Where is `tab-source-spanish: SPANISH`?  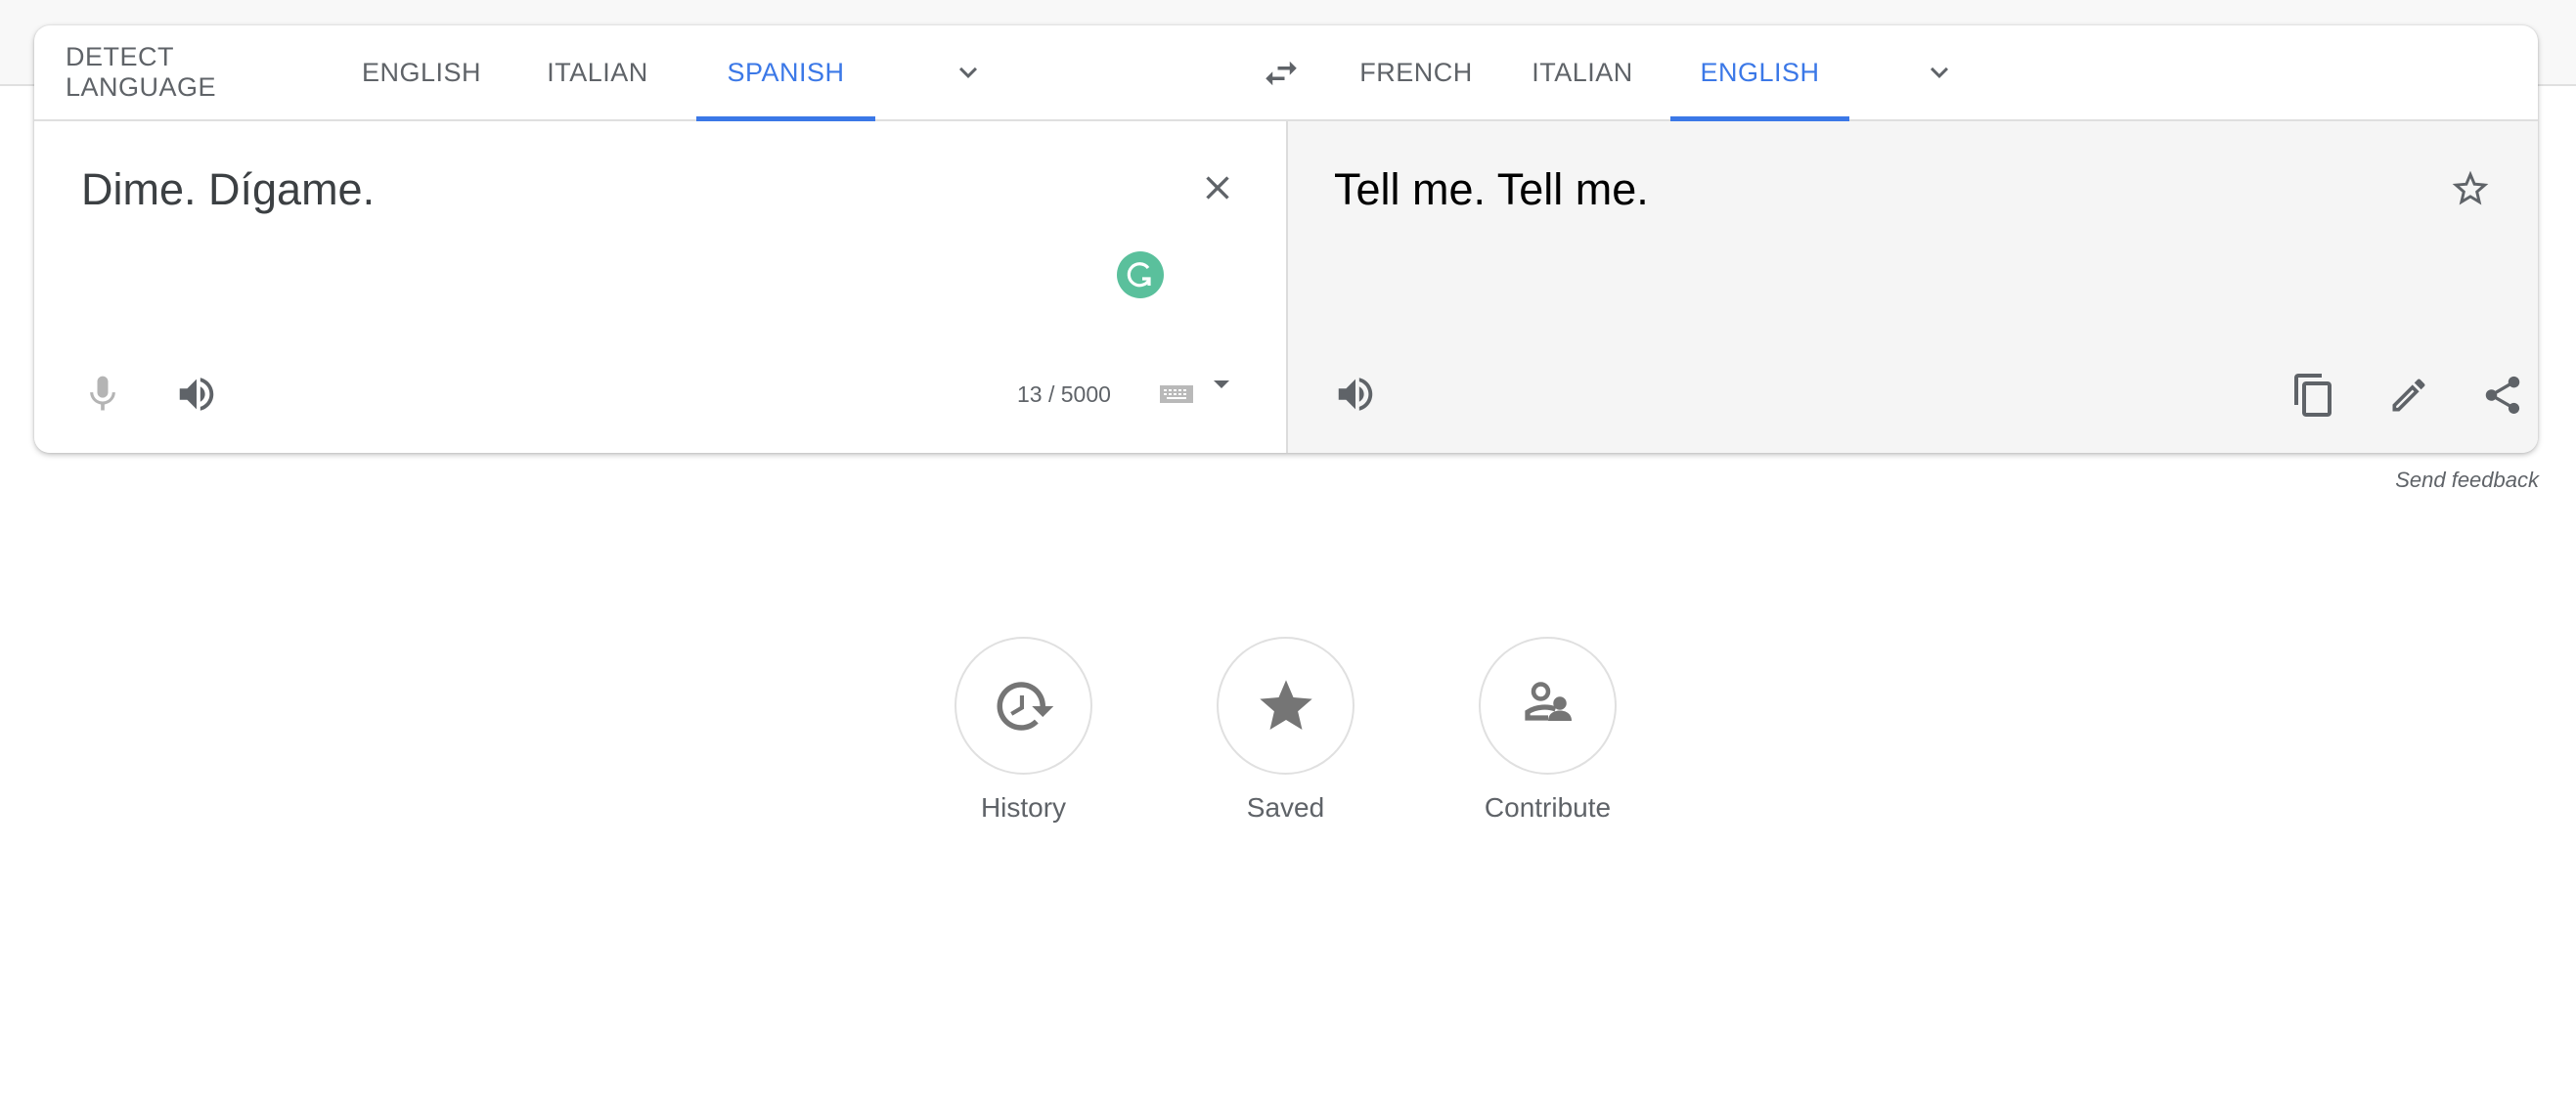 tab-source-spanish: SPANISH is located at coordinates (785, 73).